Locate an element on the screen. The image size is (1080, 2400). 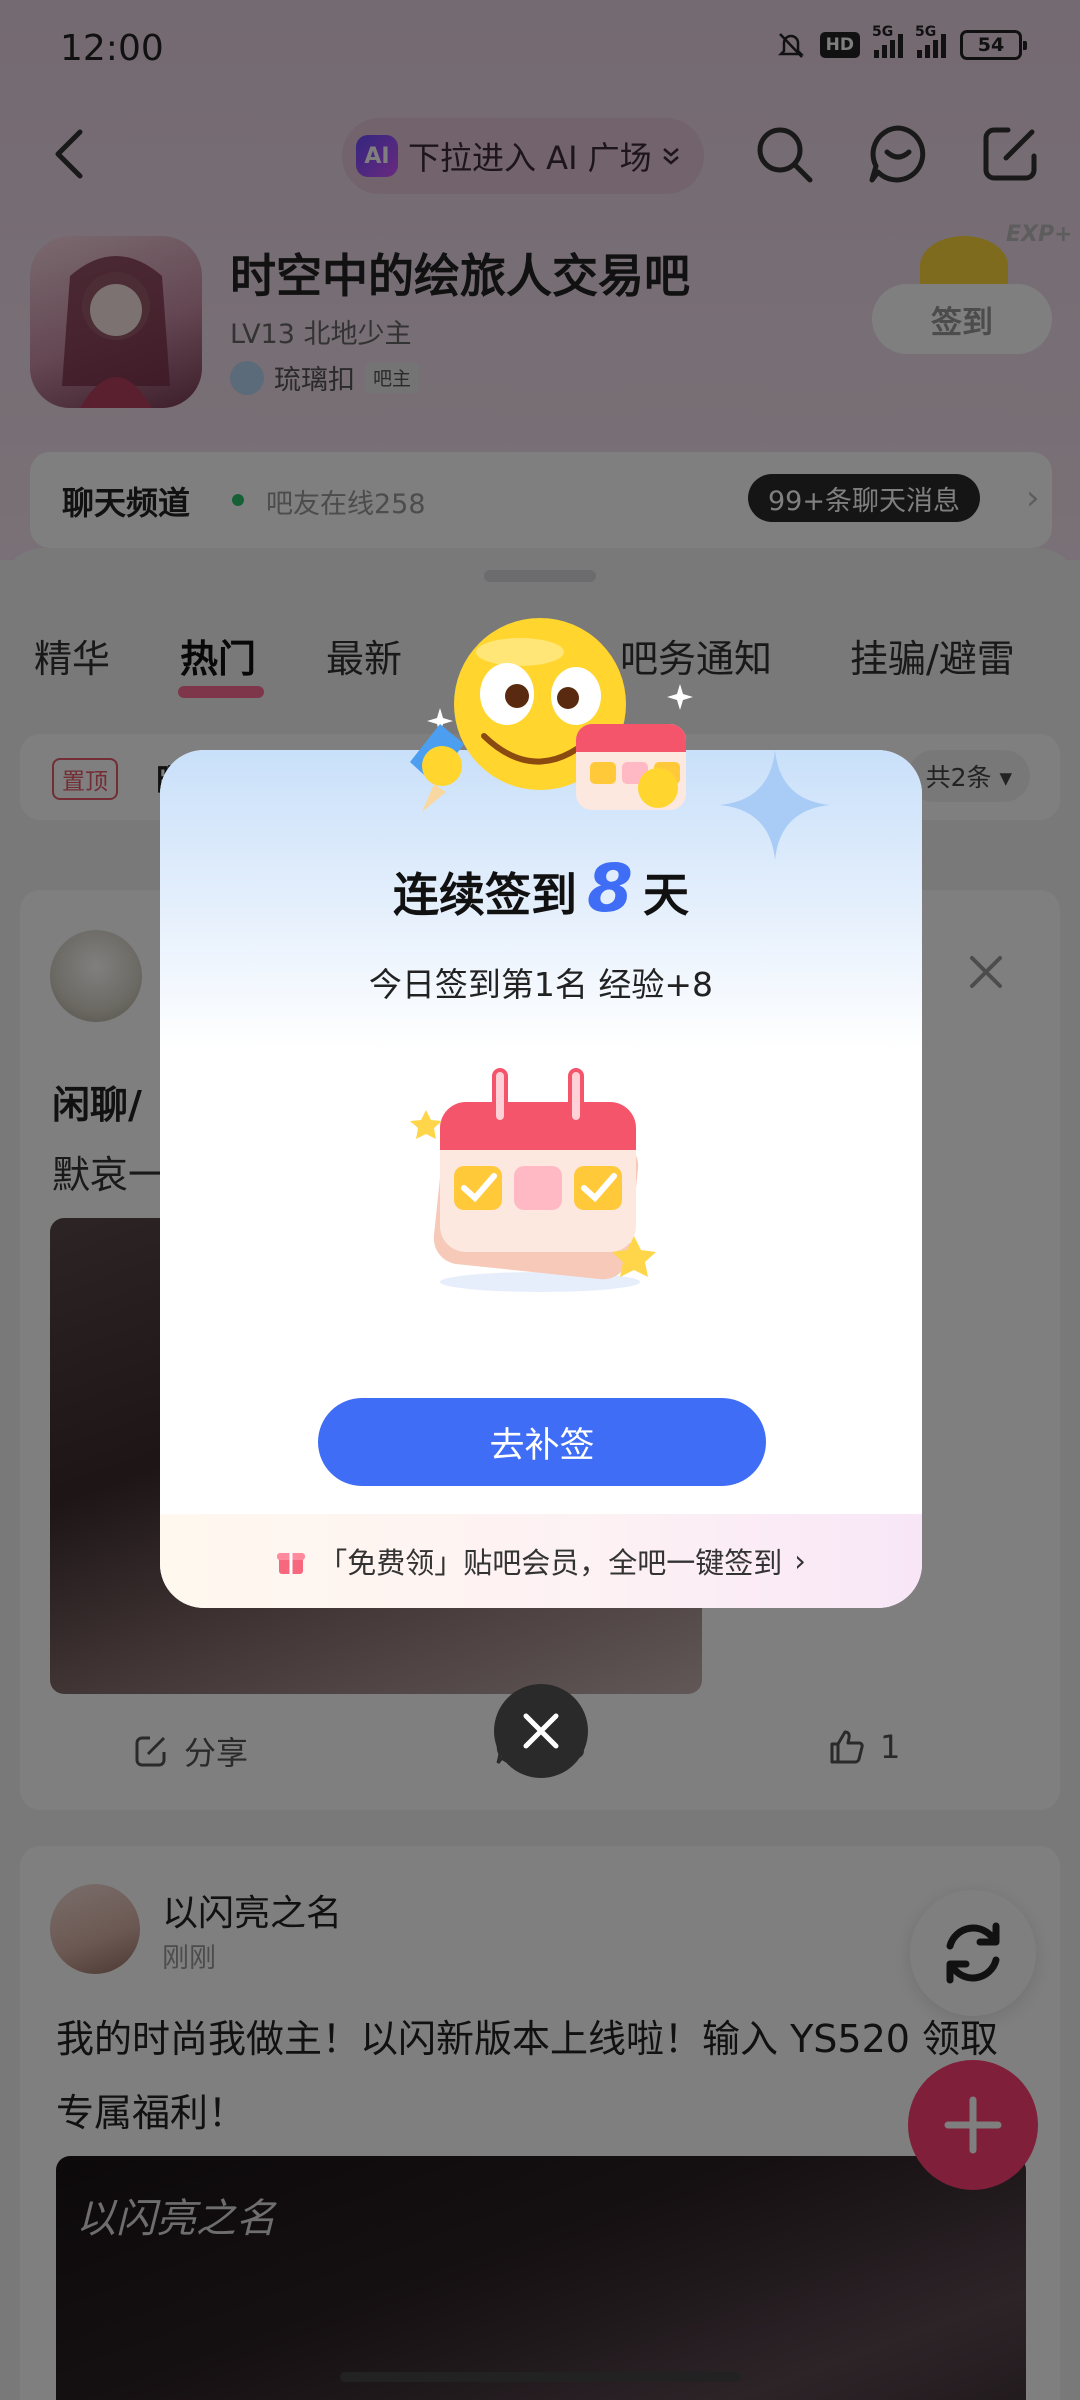
close-icon is located at coordinates (541, 1731).